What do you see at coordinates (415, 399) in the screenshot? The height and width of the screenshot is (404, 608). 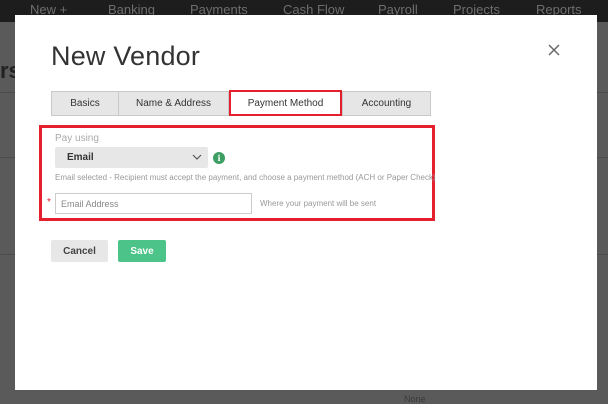 I see `background-cell-fragment: None` at bounding box center [415, 399].